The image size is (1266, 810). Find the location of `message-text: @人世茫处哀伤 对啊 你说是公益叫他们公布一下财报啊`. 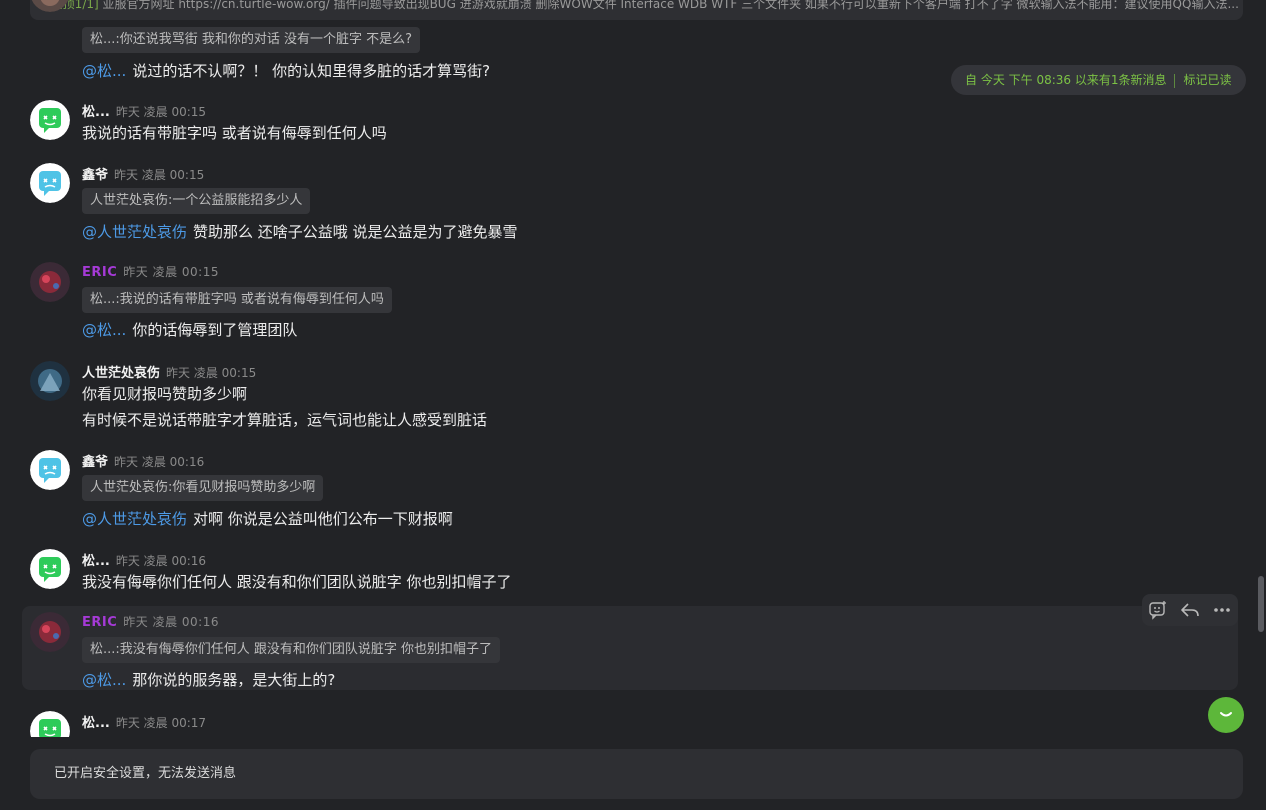

message-text: @人世茫处哀伤 对啊 你说是公益叫他们公布一下财报啊 is located at coordinates (267, 518).